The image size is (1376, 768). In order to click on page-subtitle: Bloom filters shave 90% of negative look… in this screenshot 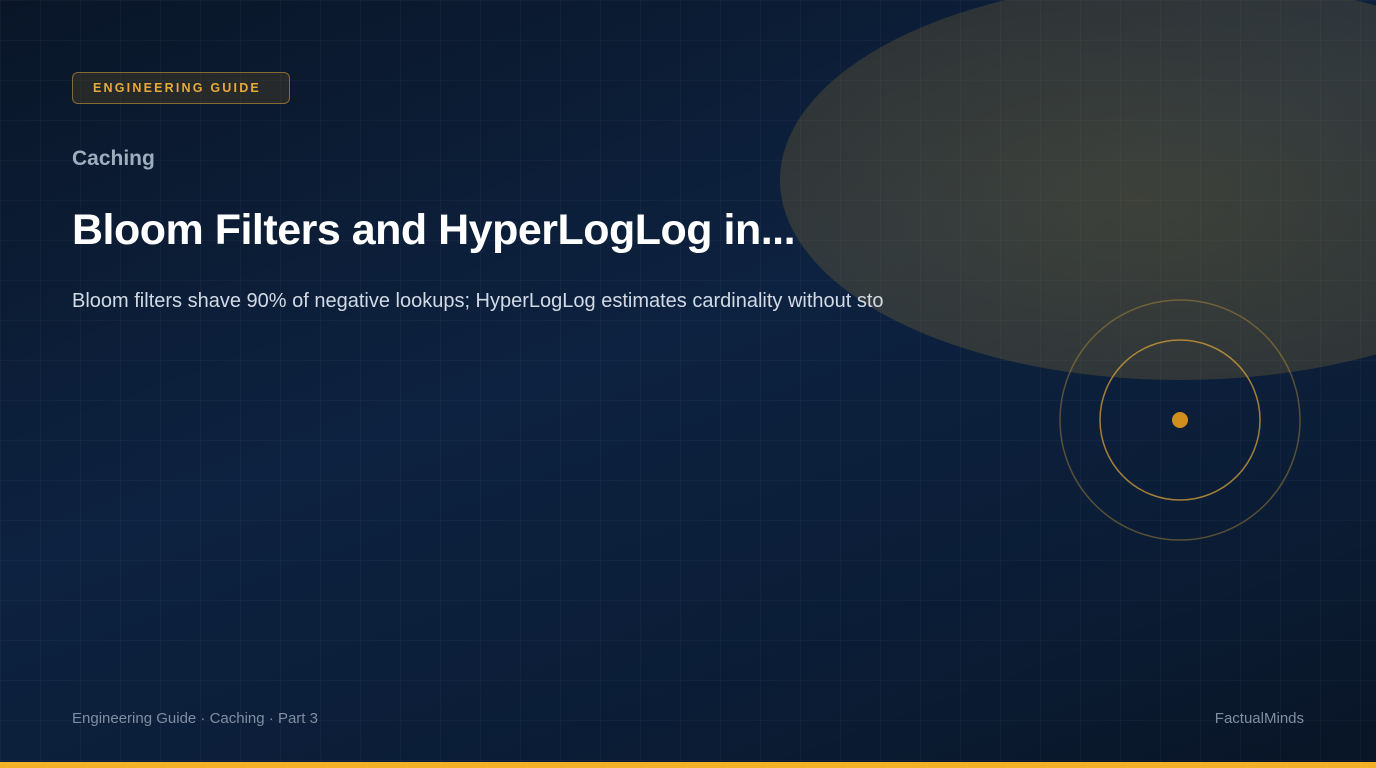, I will do `click(478, 301)`.